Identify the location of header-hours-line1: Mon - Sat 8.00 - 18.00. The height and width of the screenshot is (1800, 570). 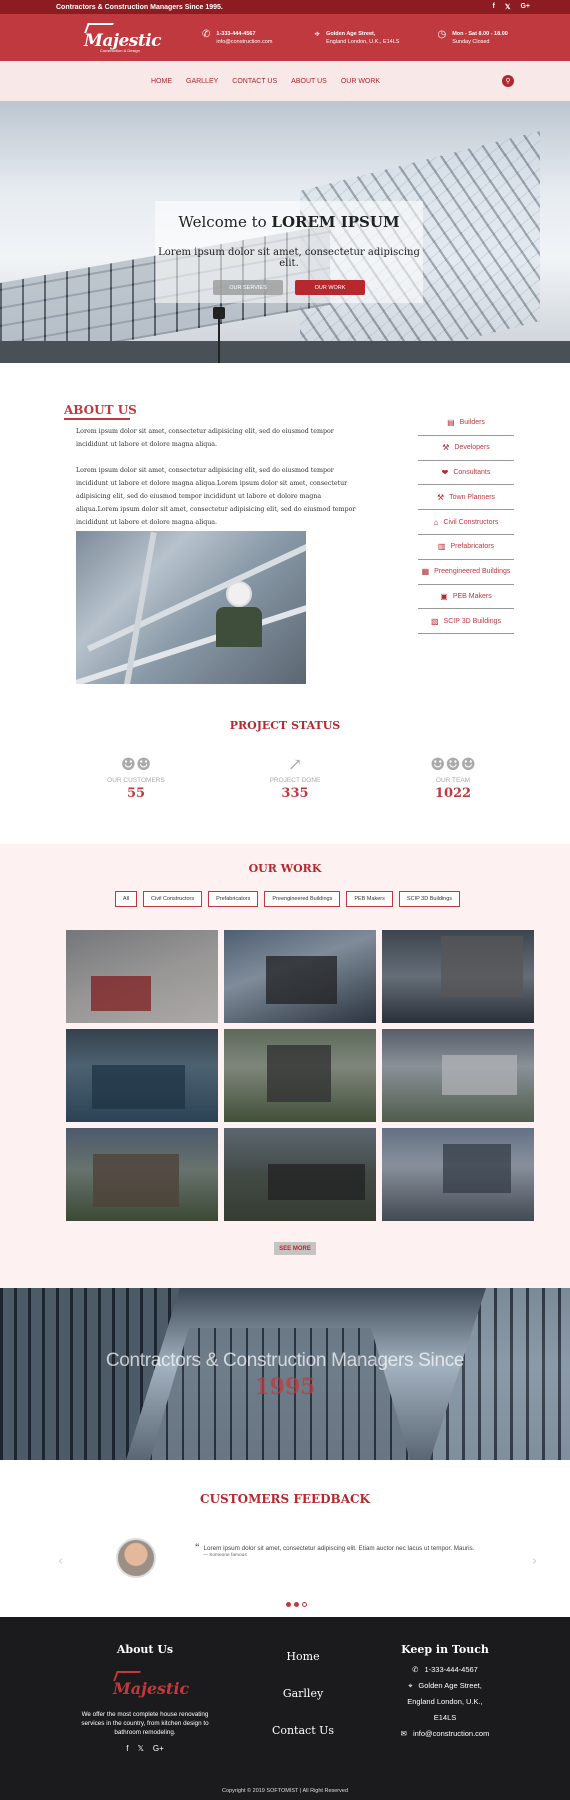
(480, 33).